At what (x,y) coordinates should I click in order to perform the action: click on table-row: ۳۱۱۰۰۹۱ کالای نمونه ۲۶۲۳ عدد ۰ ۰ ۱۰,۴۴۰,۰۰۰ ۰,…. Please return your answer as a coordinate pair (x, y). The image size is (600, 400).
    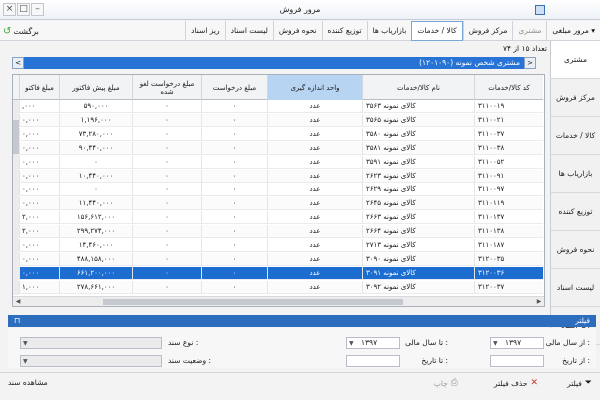
    Looking at the image, I should click on (278, 176).